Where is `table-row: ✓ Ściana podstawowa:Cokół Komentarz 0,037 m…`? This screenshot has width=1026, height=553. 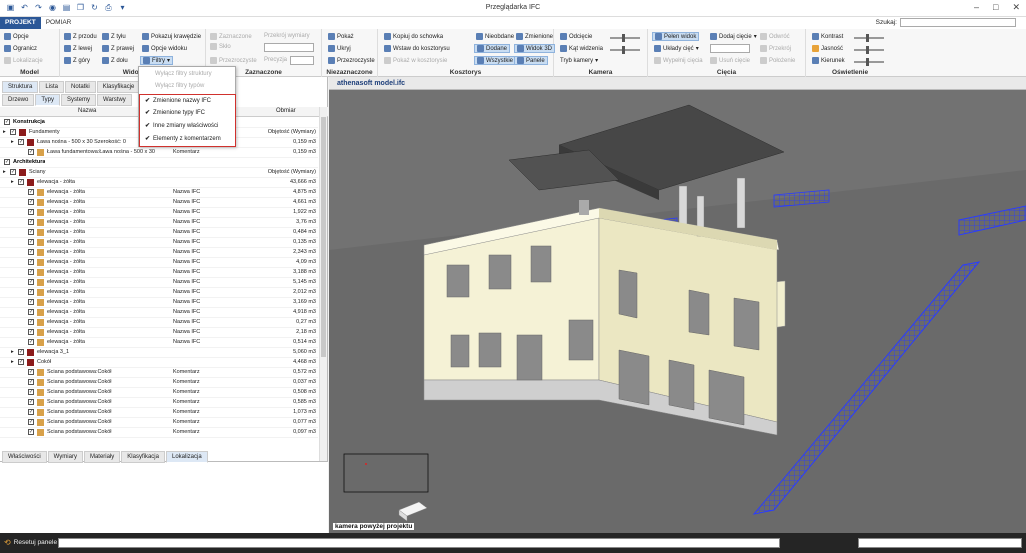
table-row: ✓ Ściana podstawowa:Cokół Komentarz 0,037 m… is located at coordinates (159, 383).